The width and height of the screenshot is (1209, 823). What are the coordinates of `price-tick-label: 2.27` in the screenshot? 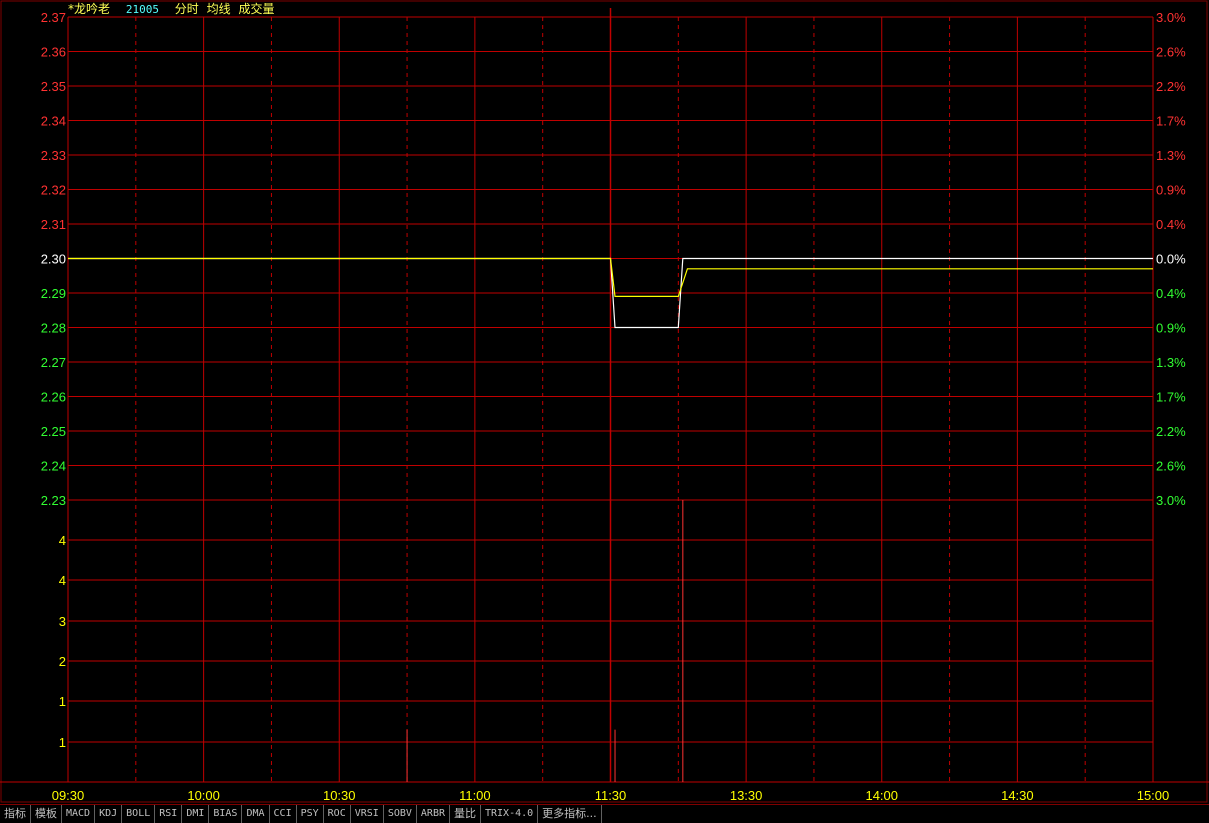 It's located at (53, 362).